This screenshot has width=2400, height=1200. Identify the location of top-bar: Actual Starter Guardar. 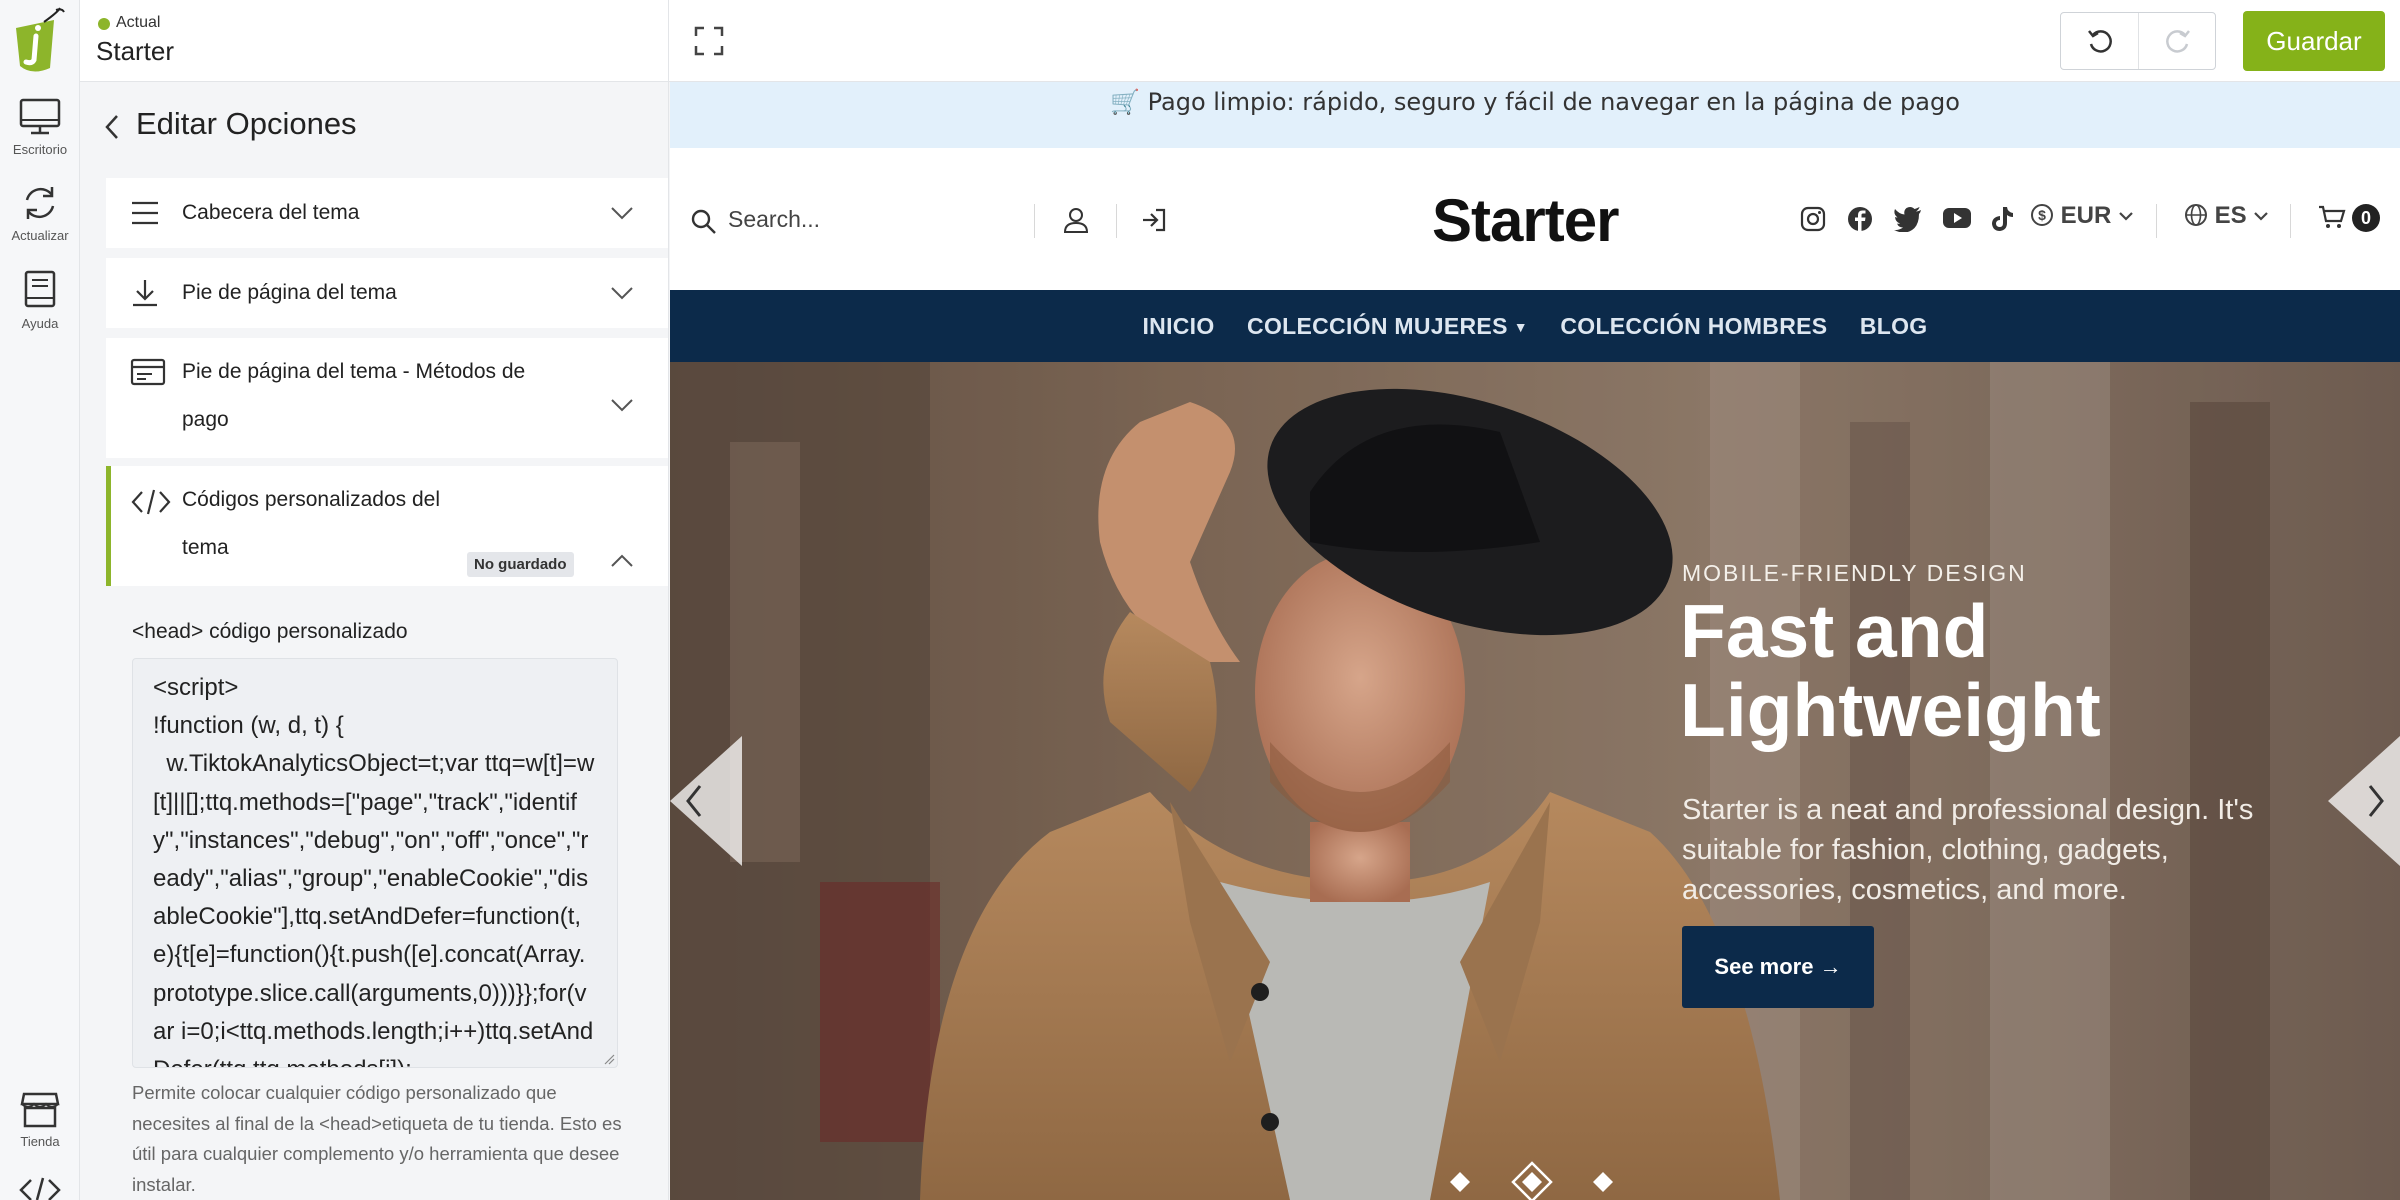
(1240, 41).